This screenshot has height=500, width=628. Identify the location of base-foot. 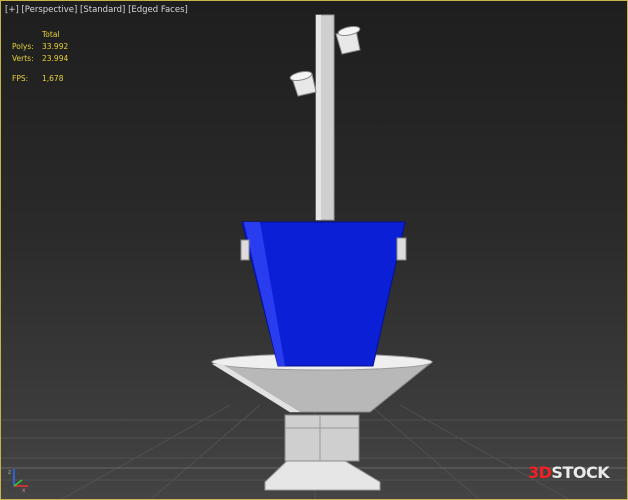
(322, 474).